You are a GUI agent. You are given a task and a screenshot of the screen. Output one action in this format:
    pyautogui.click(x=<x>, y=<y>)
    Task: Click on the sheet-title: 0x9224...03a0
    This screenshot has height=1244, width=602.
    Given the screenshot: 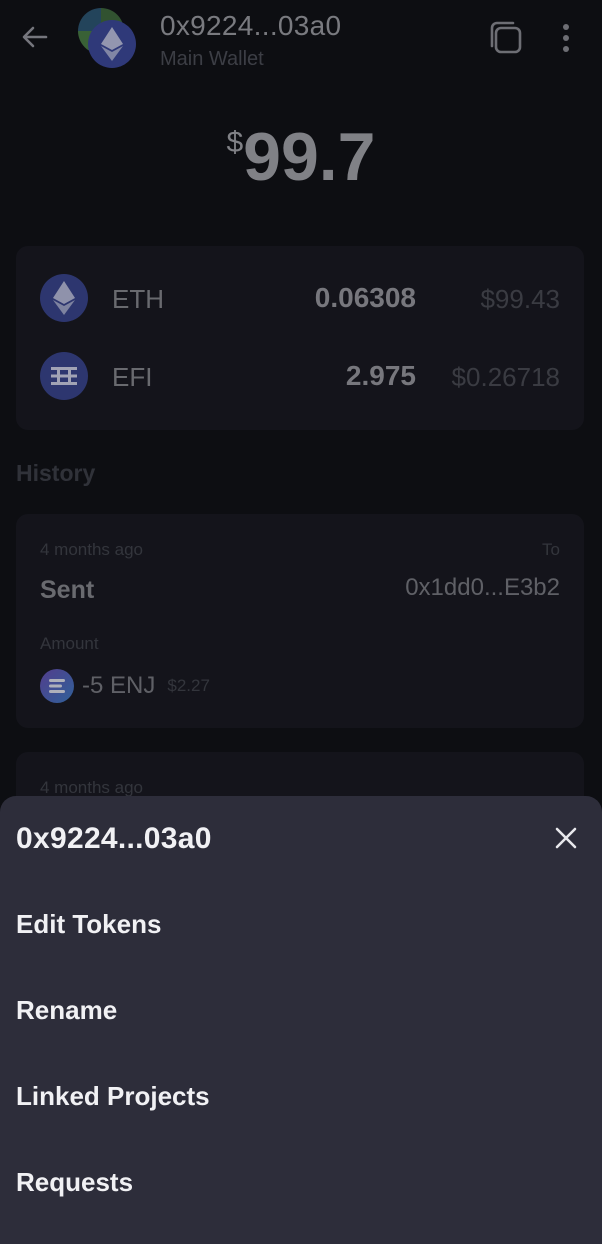 What is the action you would take?
    pyautogui.click(x=114, y=838)
    